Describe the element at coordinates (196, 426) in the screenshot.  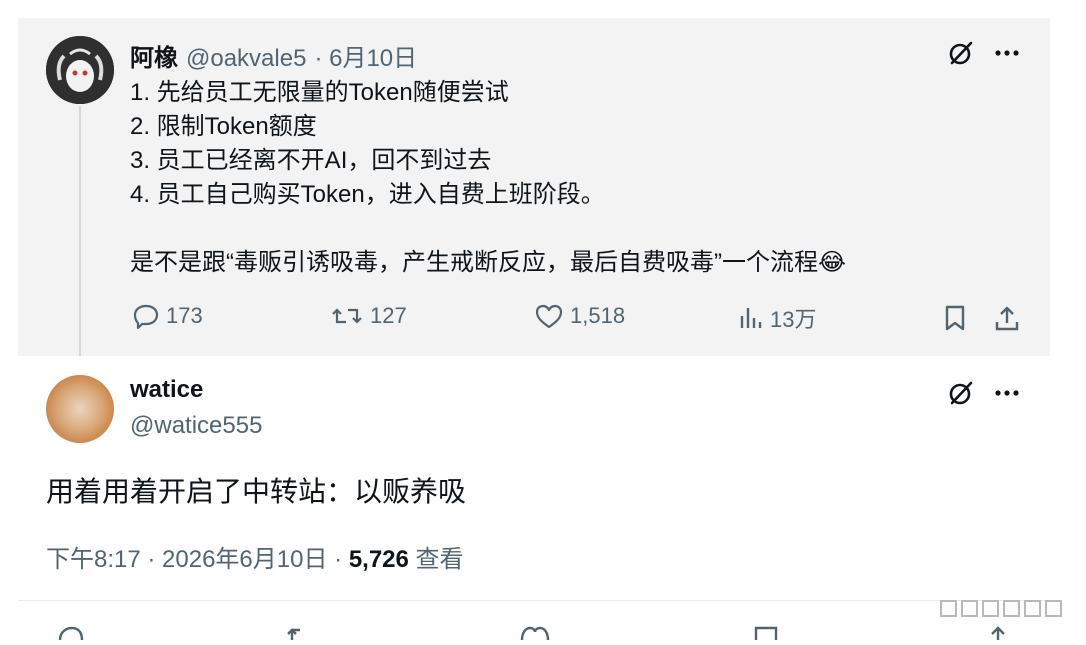
I see `user-handle: @watice555` at that location.